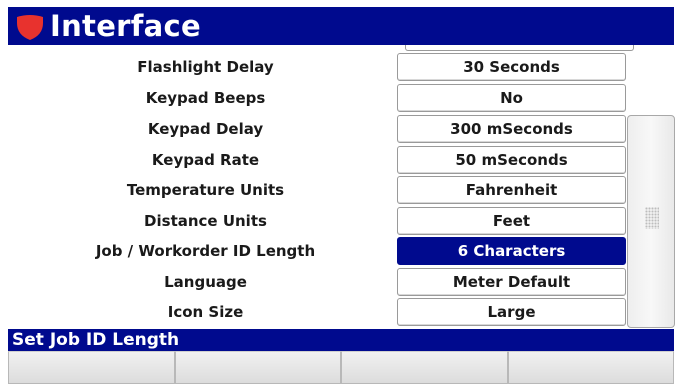  Describe the element at coordinates (126, 25) in the screenshot. I see `page-title: Interface` at that location.